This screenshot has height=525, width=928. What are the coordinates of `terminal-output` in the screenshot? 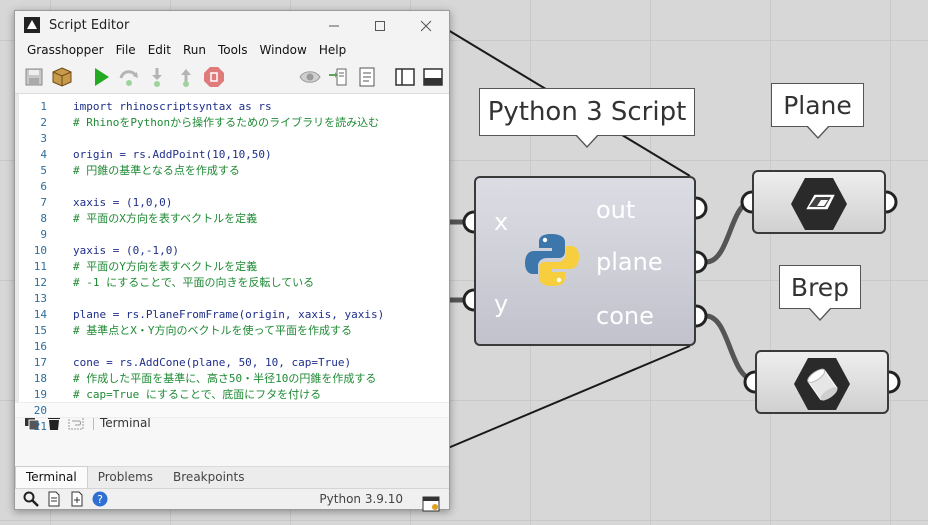 It's located at (232, 451).